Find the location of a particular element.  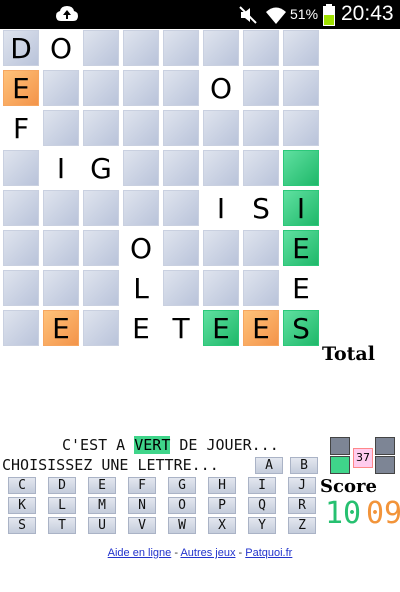

letter-key: U is located at coordinates (102, 525).